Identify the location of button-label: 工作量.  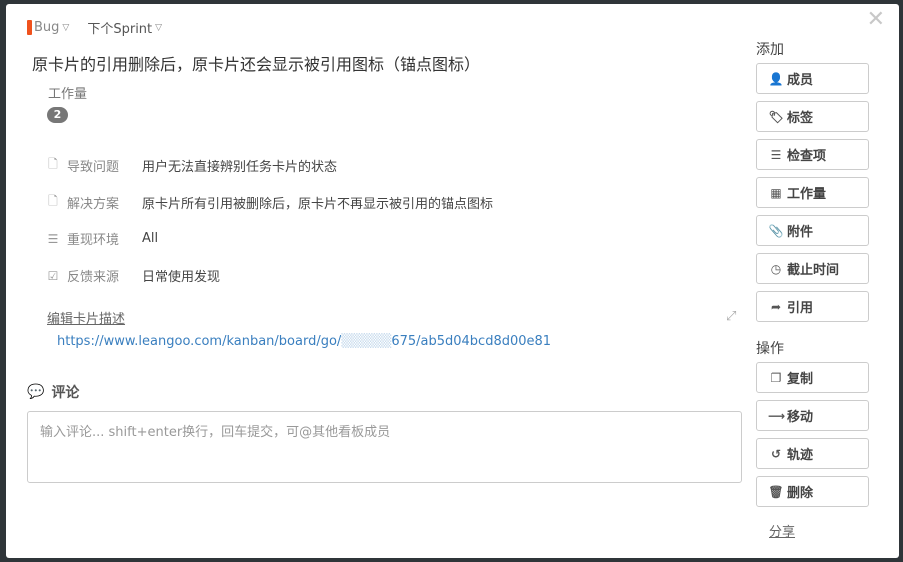
(807, 194).